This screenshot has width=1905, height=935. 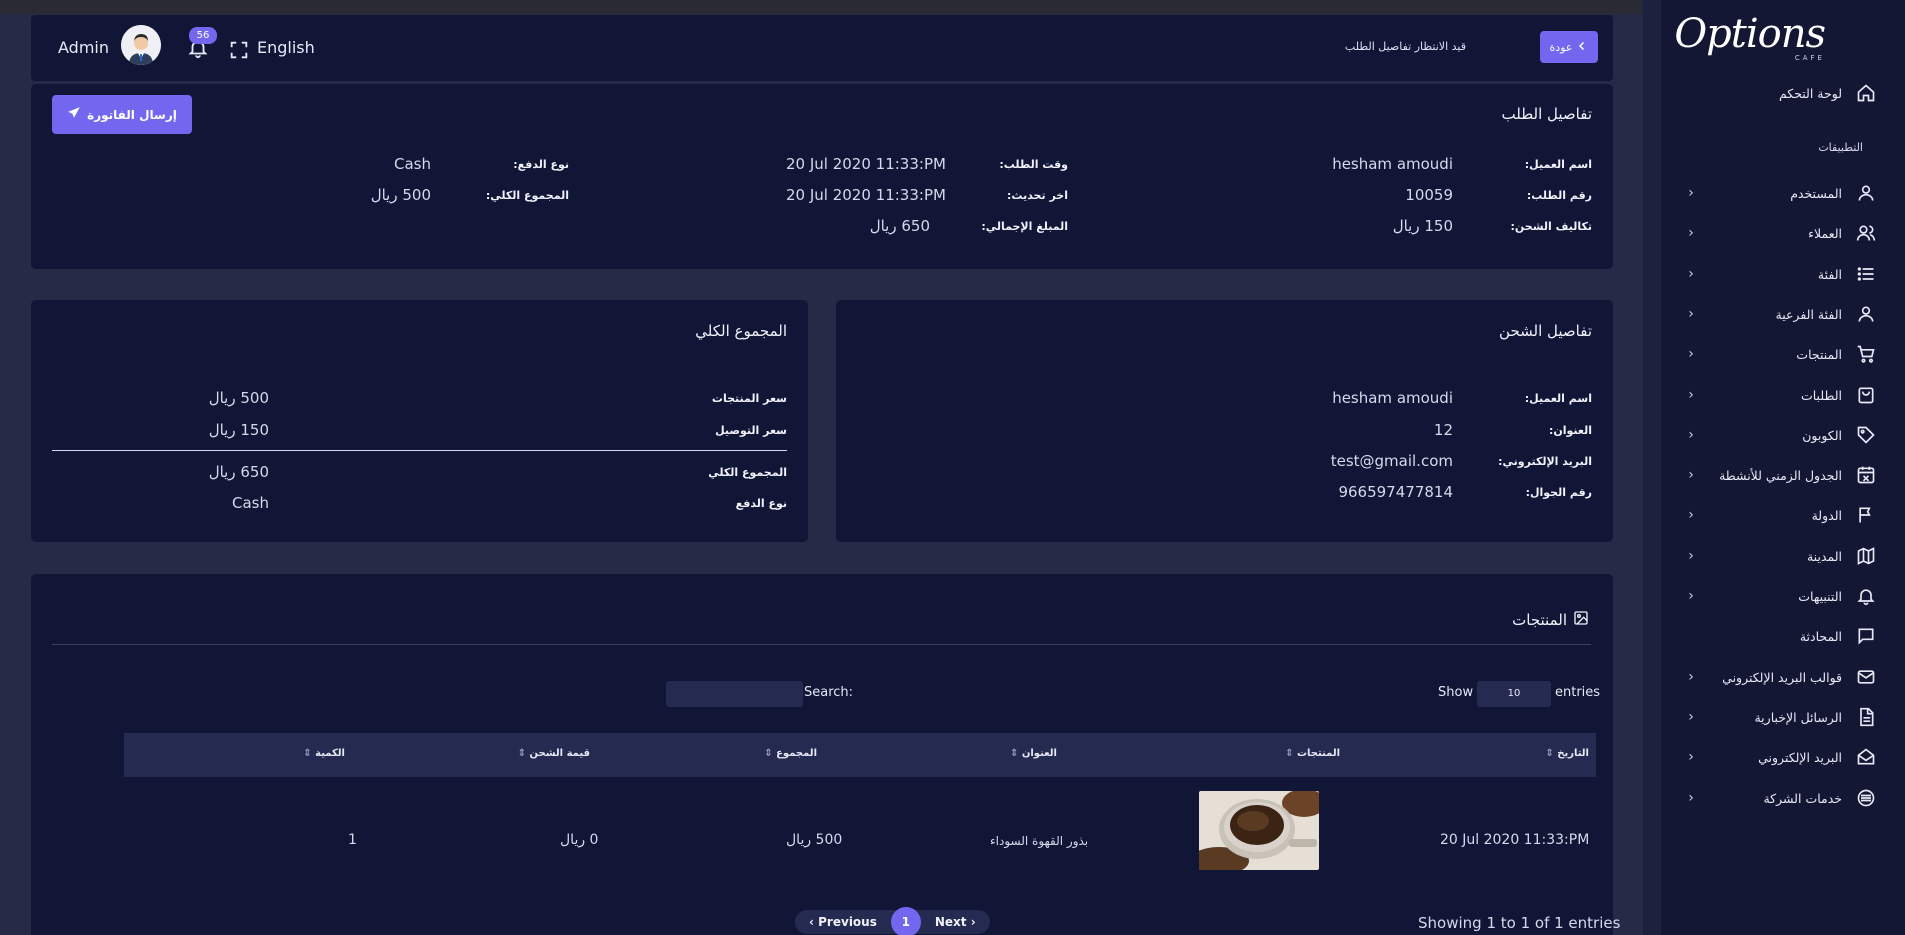 I want to click on shipping-customer-label: اسم العميل:, so click(x=1558, y=398).